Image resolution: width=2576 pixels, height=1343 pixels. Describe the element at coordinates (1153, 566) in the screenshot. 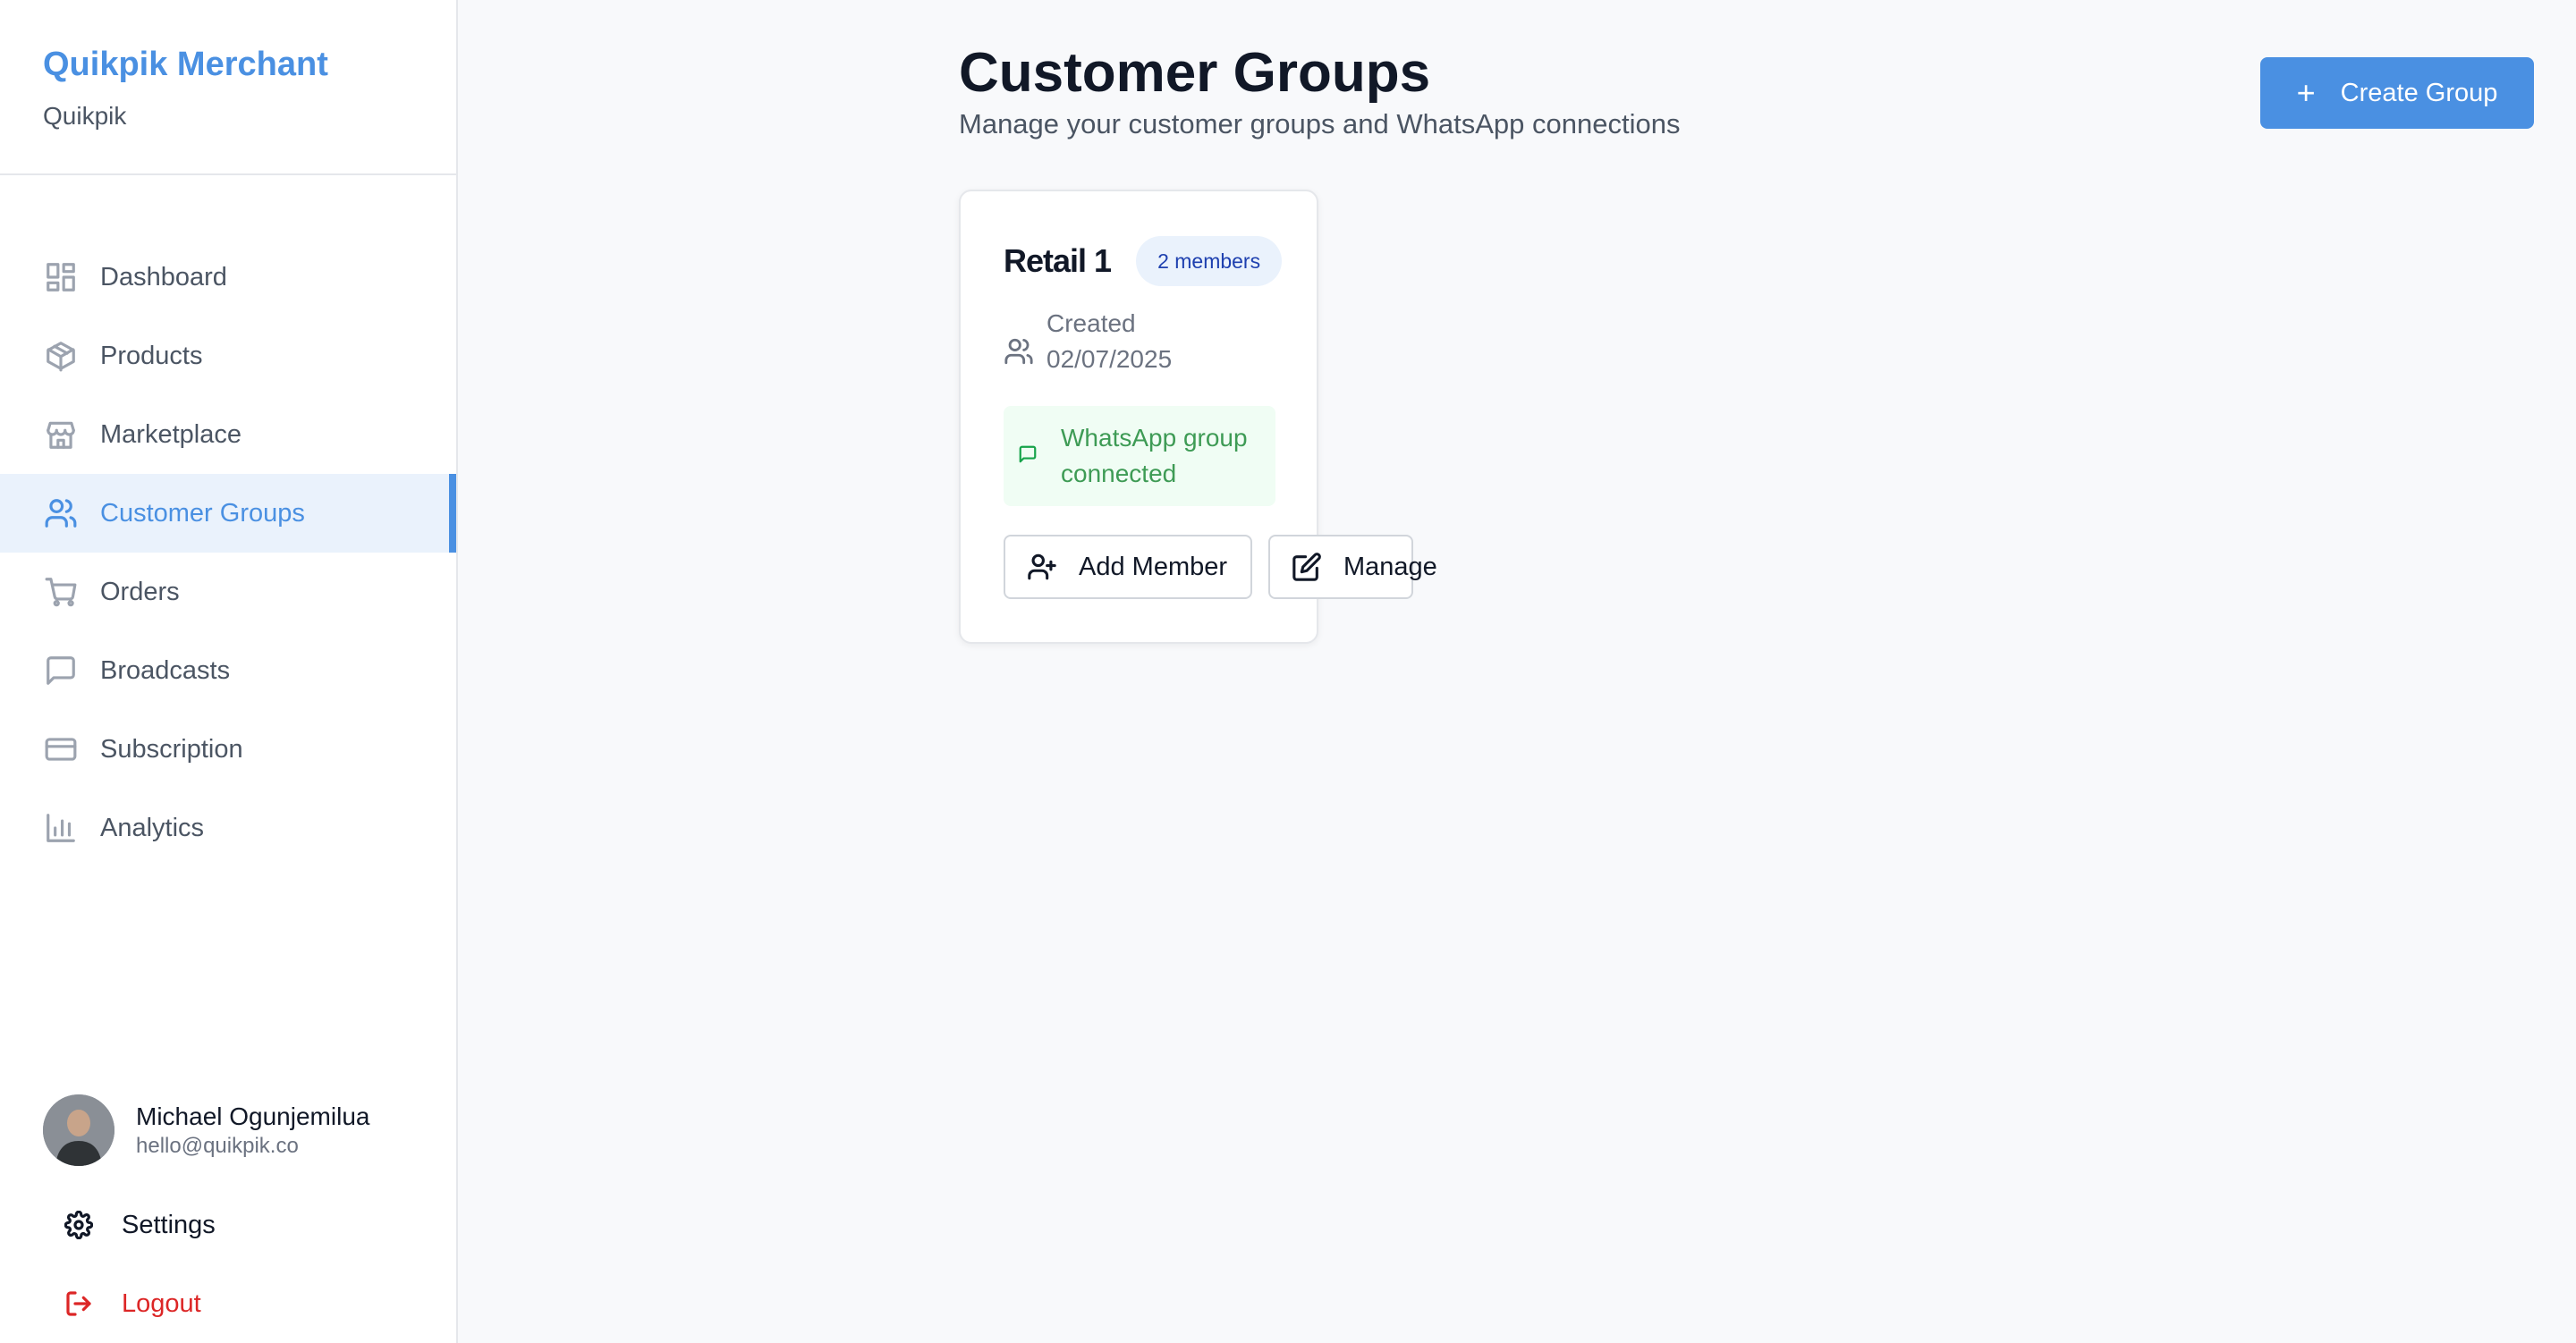

I see `add-member-label: Add Member` at that location.